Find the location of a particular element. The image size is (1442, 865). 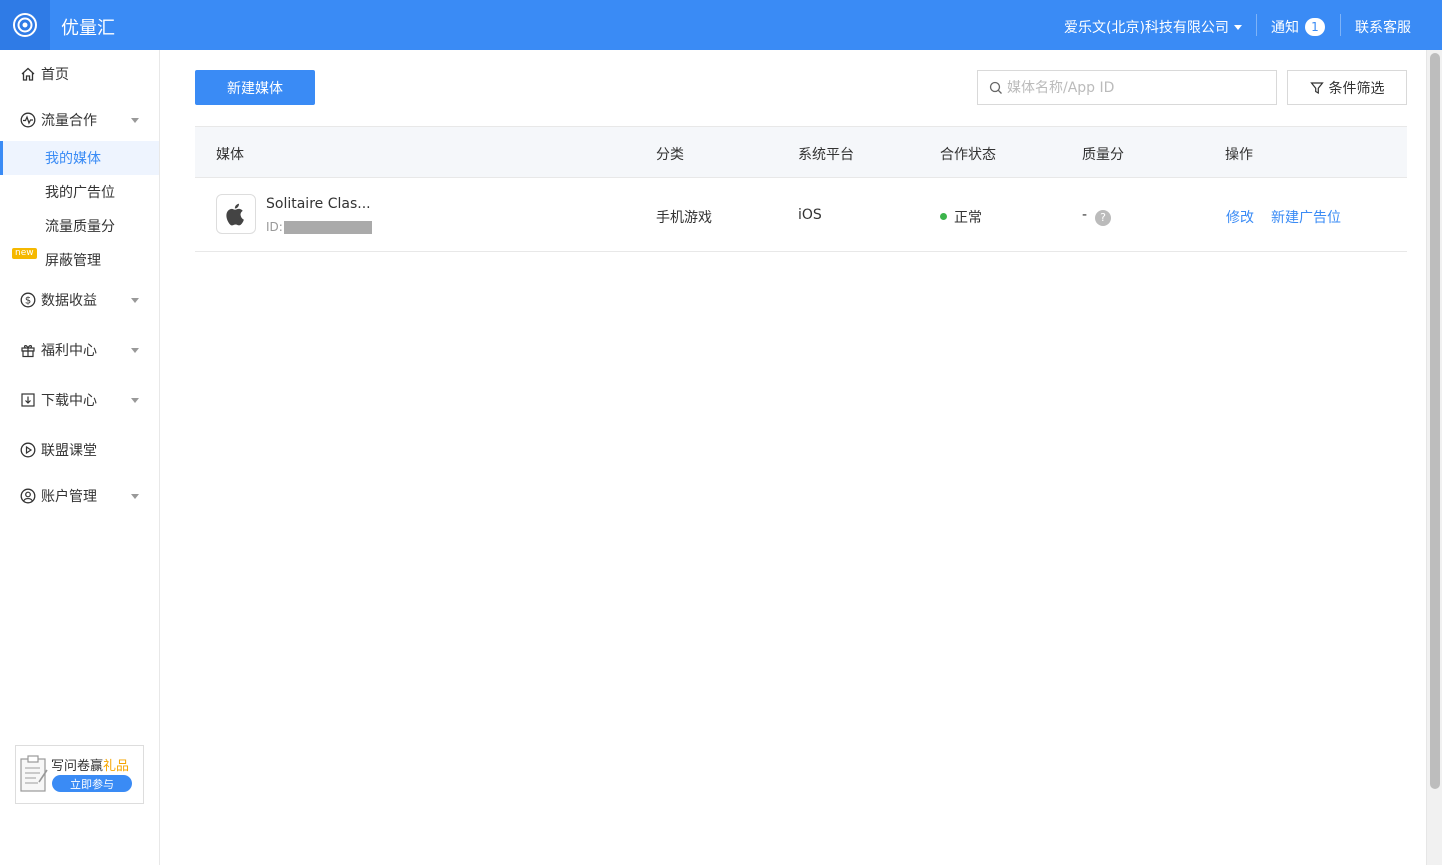

scrollbar-thumb is located at coordinates (1435, 421).